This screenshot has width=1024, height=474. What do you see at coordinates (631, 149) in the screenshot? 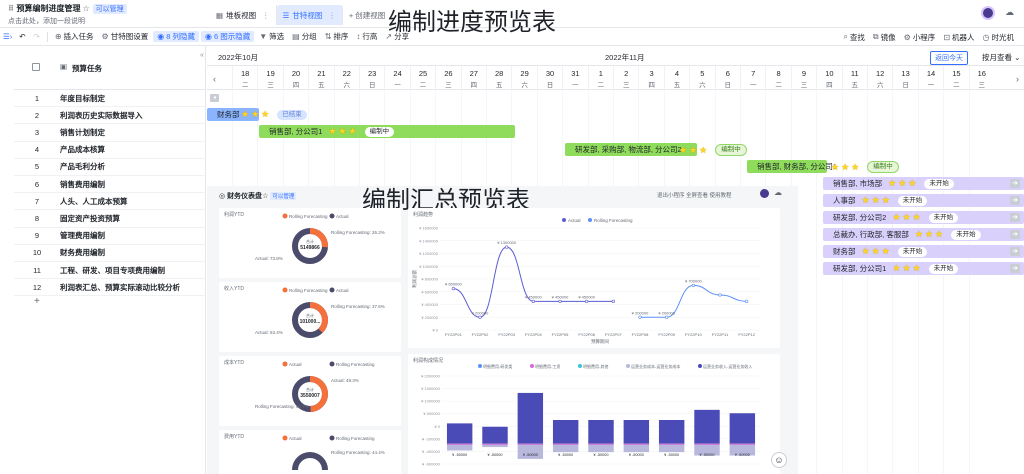
I see `gantt-bar: 研发部, 采购部, 物流部, 分公司2` at bounding box center [631, 149].